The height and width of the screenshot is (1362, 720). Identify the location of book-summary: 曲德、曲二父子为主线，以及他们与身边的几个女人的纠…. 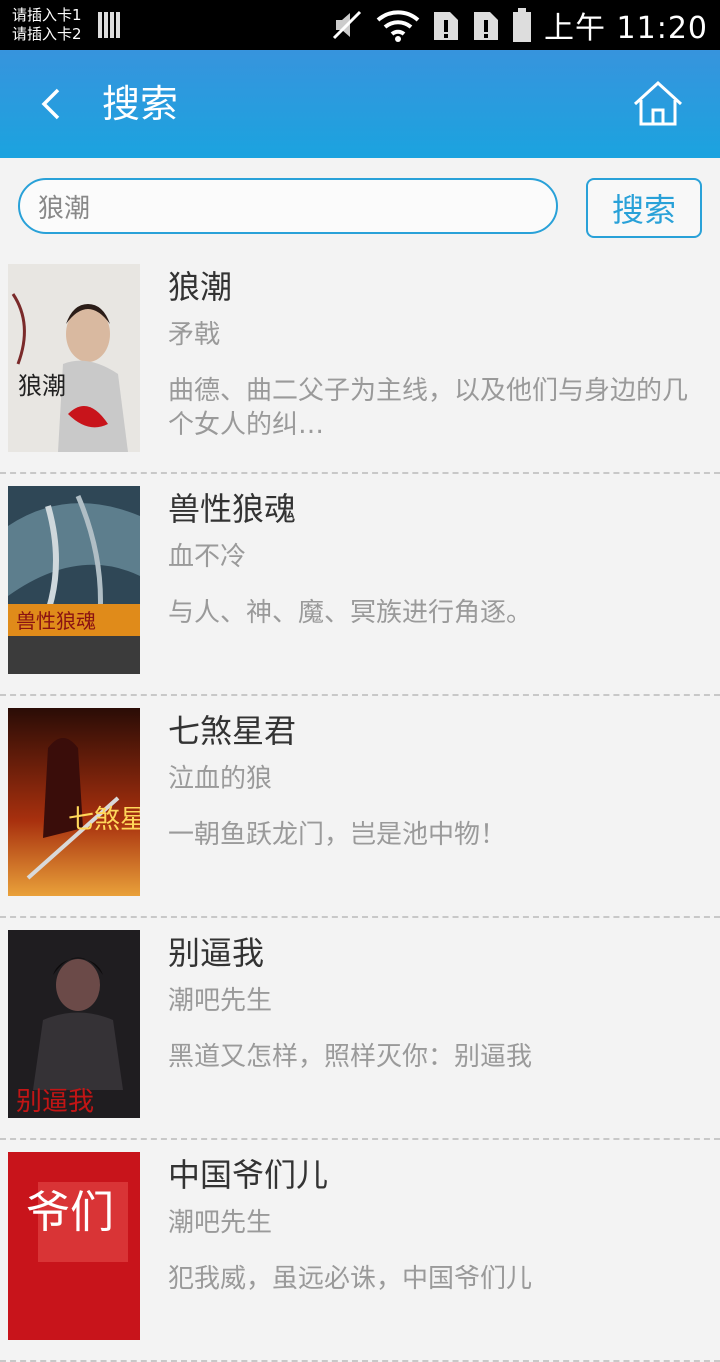
(428, 408).